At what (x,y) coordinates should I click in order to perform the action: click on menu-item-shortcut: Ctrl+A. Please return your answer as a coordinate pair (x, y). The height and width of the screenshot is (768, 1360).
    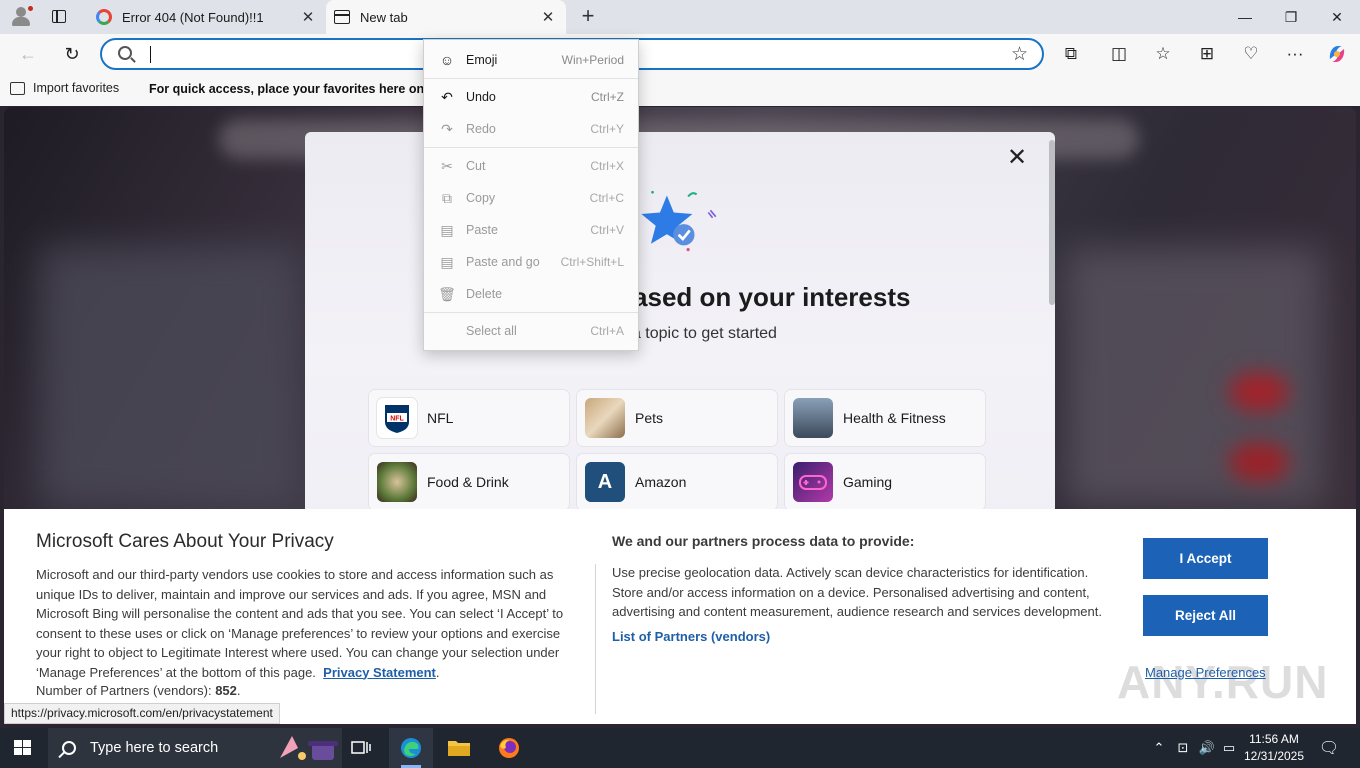
    Looking at the image, I should click on (607, 331).